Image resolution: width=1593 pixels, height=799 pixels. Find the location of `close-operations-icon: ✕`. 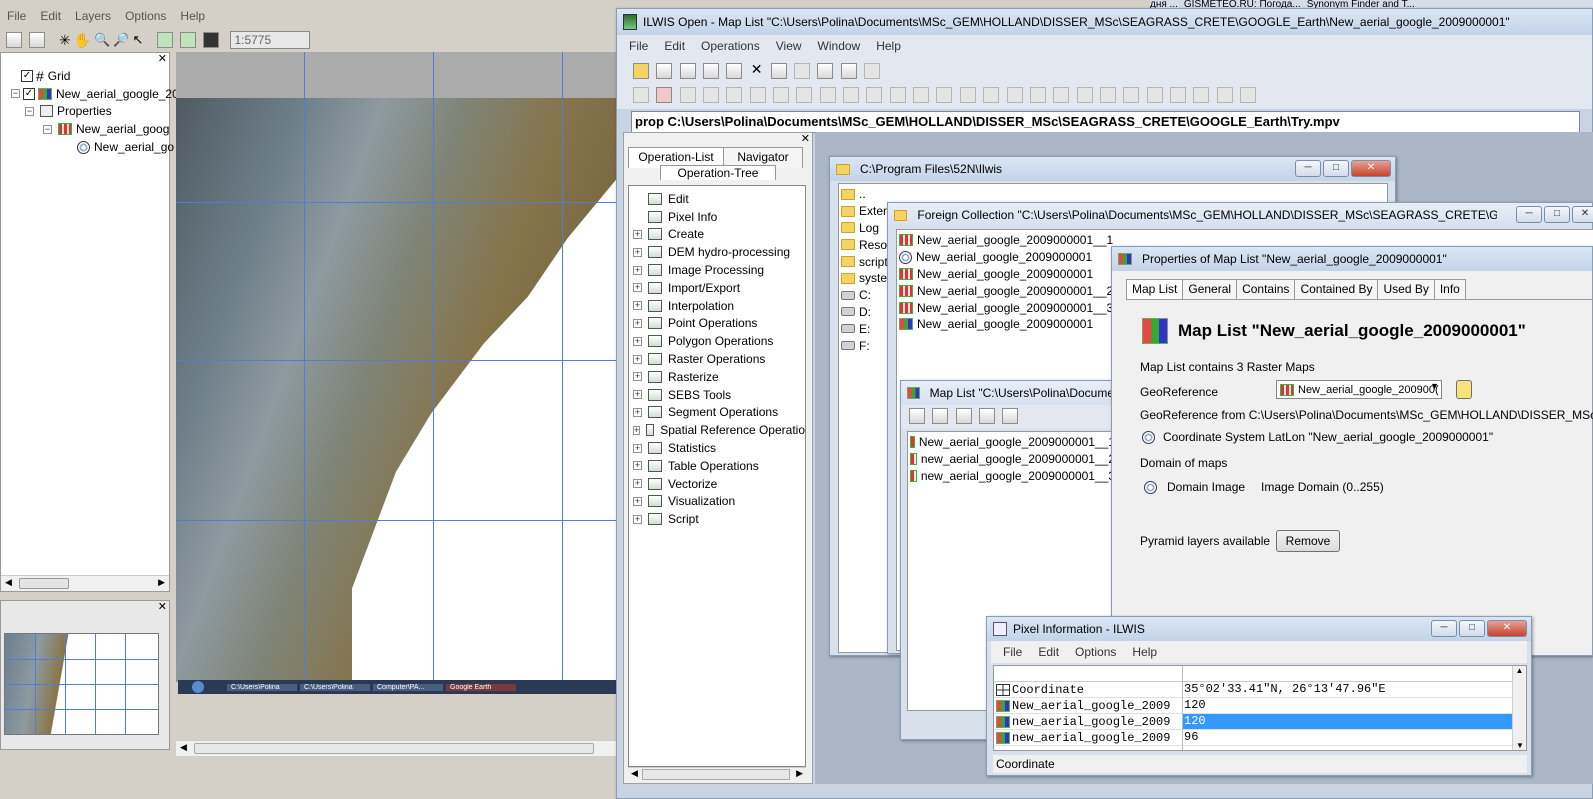

close-operations-icon: ✕ is located at coordinates (805, 138).